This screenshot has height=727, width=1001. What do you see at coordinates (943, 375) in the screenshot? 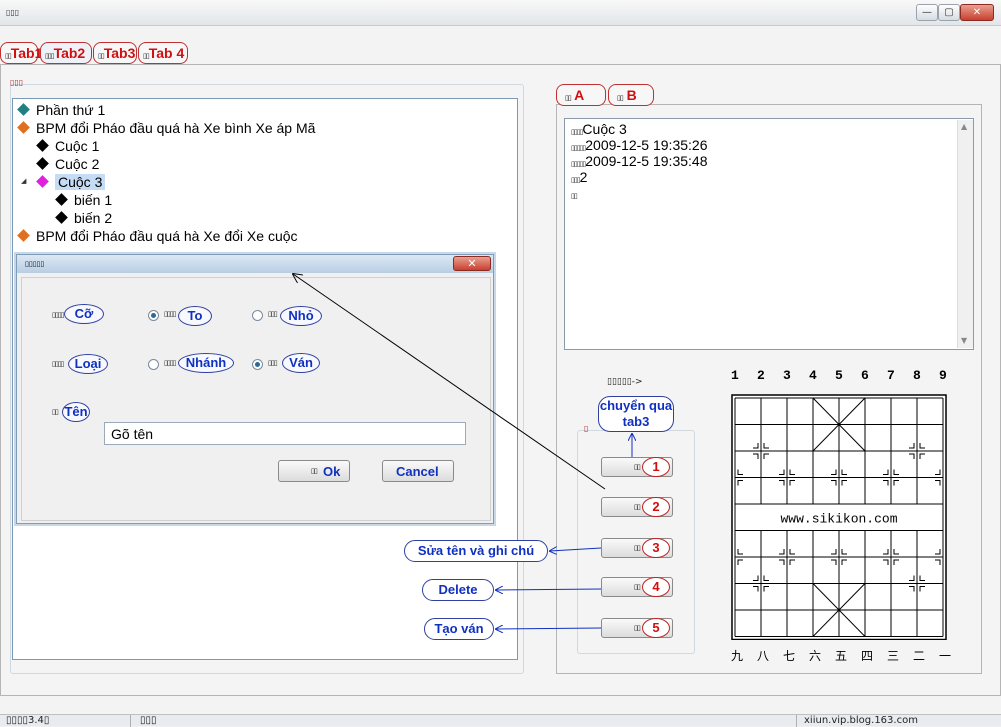
I see `board-file-label: 9` at bounding box center [943, 375].